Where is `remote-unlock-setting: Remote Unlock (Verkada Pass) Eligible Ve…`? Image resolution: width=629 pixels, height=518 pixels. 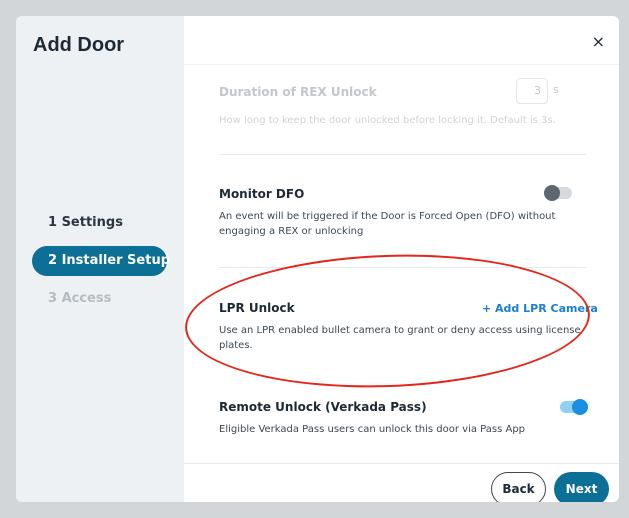 remote-unlock-setting: Remote Unlock (Verkada Pass) Eligible Ve… is located at coordinates (404, 418).